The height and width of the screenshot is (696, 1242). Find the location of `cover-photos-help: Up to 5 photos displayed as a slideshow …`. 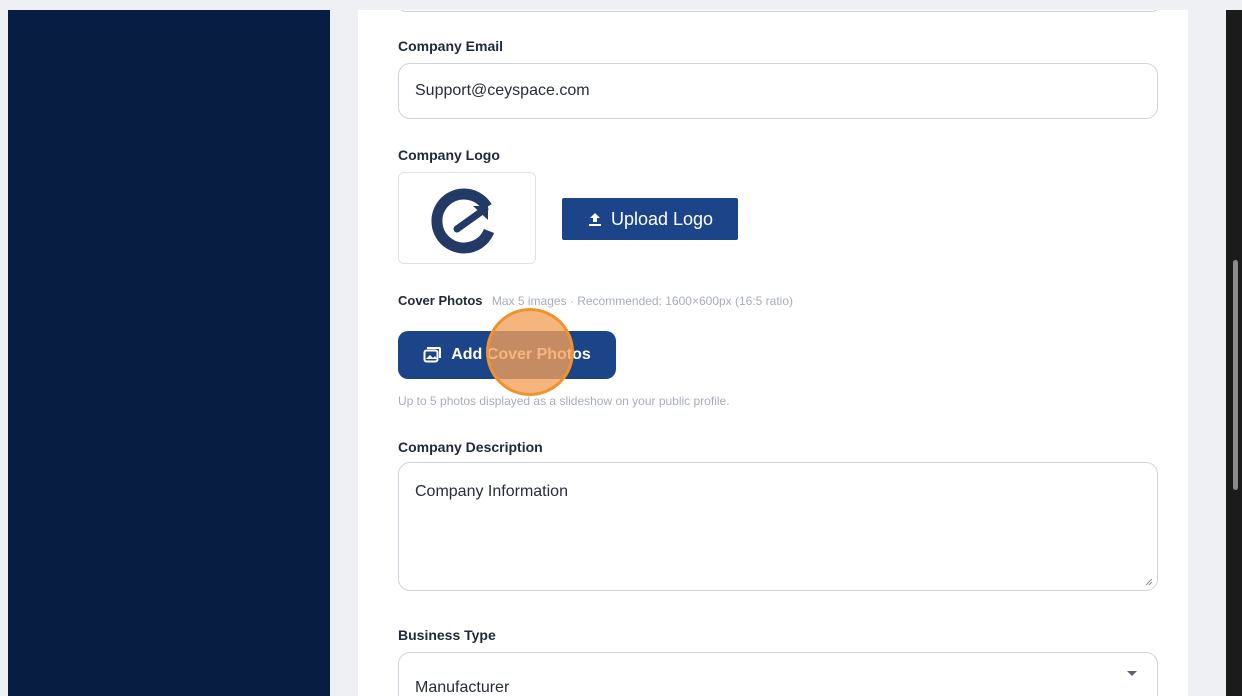

cover-photos-help: Up to 5 photos displayed as a slideshow … is located at coordinates (564, 401).